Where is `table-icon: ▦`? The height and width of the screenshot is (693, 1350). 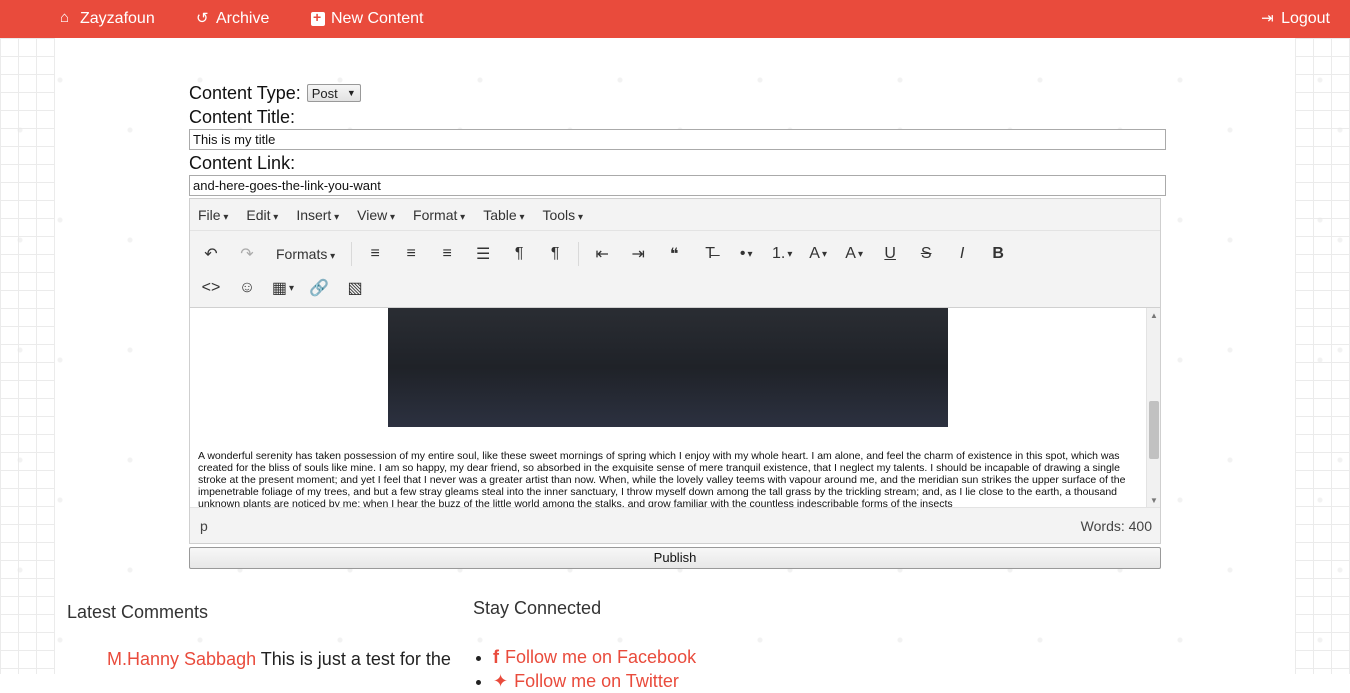
table-icon: ▦ is located at coordinates (283, 288).